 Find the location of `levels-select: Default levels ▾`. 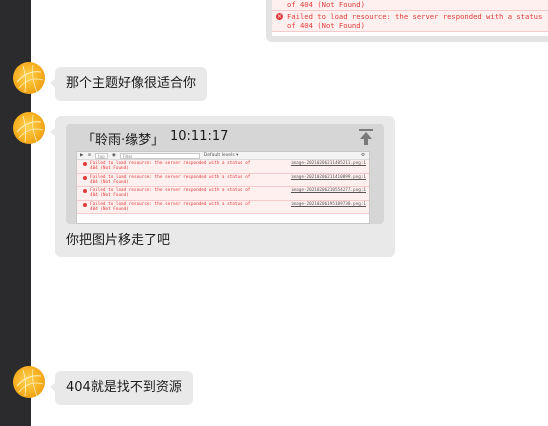

levels-select: Default levels ▾ is located at coordinates (221, 155).